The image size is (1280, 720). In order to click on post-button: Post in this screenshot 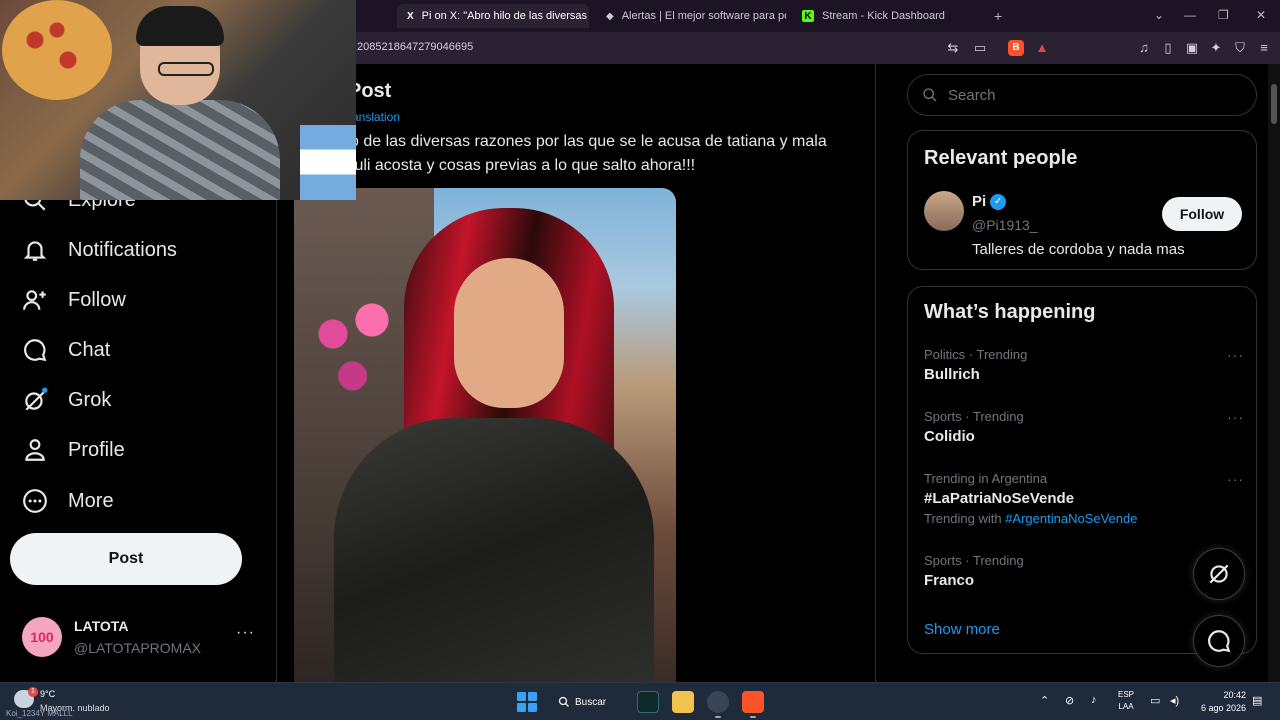, I will do `click(126, 559)`.